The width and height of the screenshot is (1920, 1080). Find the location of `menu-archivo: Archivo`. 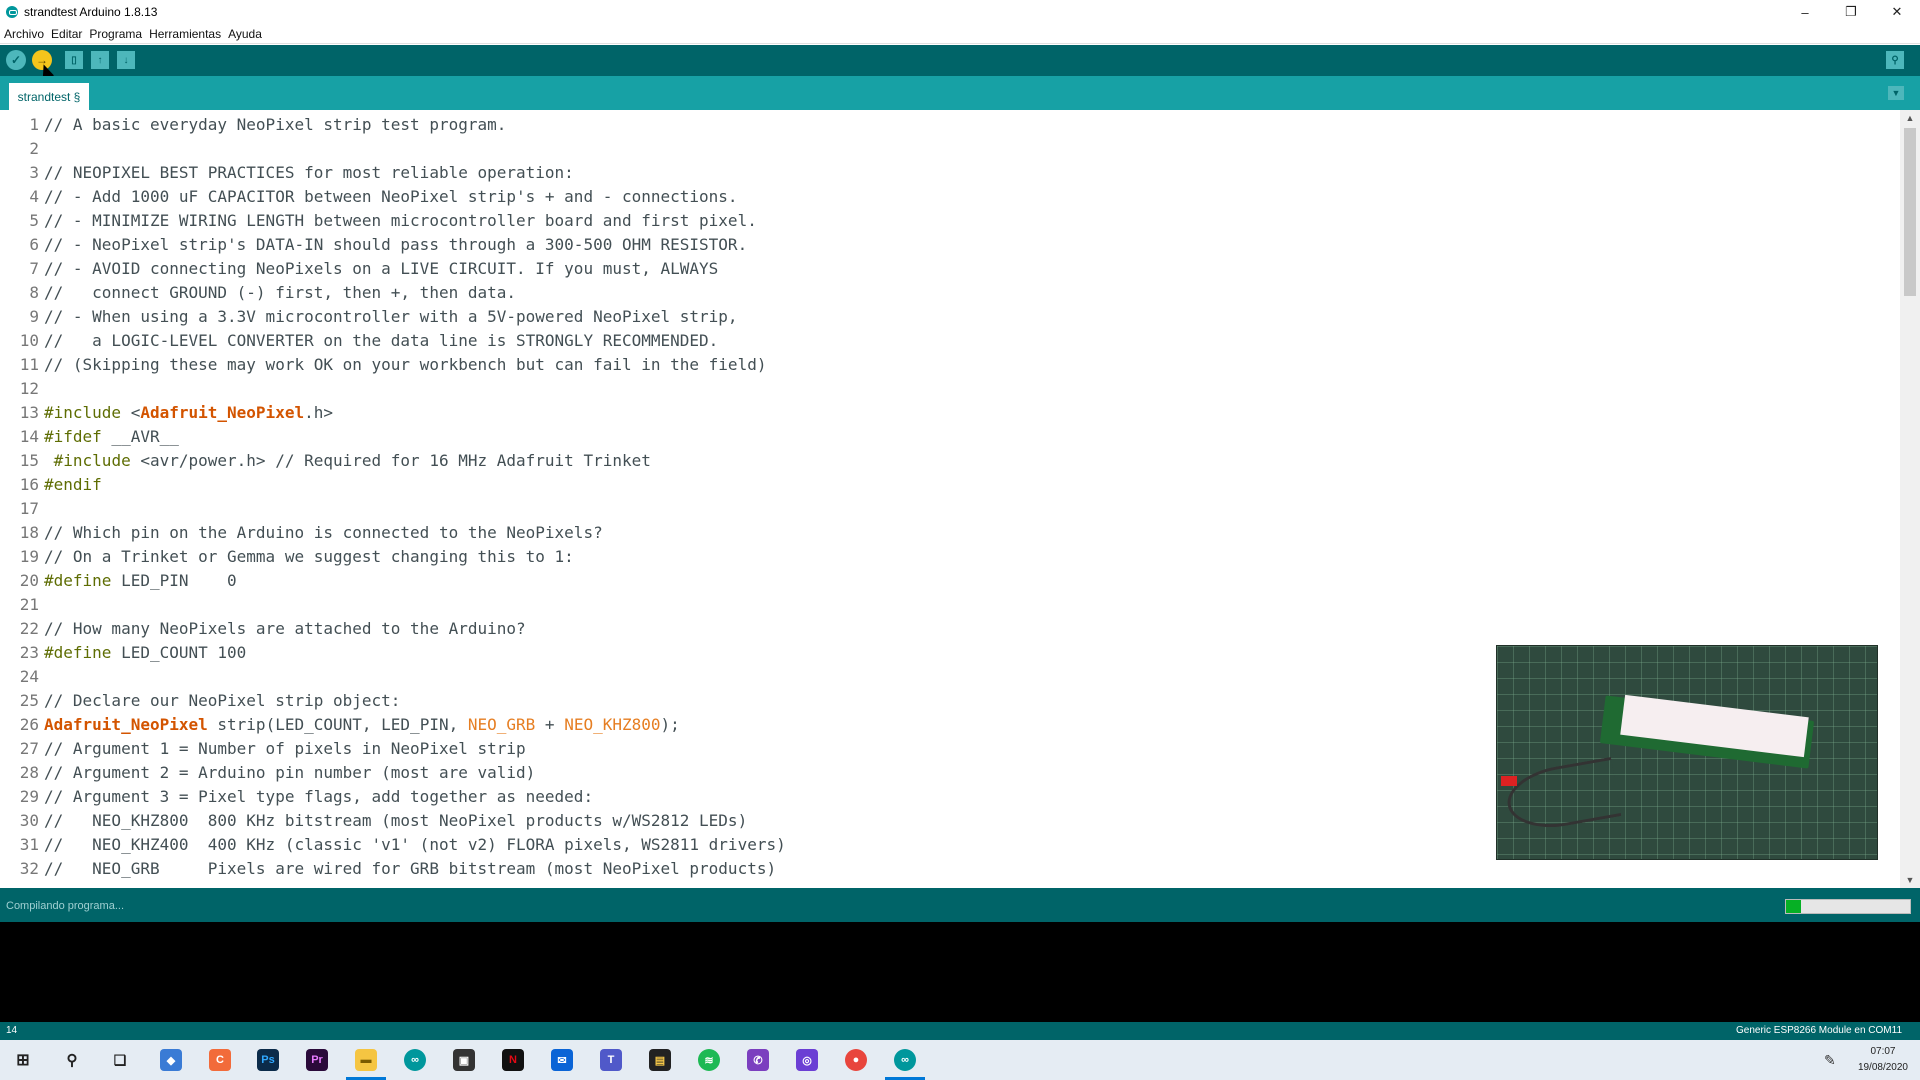

menu-archivo: Archivo is located at coordinates (24, 34).